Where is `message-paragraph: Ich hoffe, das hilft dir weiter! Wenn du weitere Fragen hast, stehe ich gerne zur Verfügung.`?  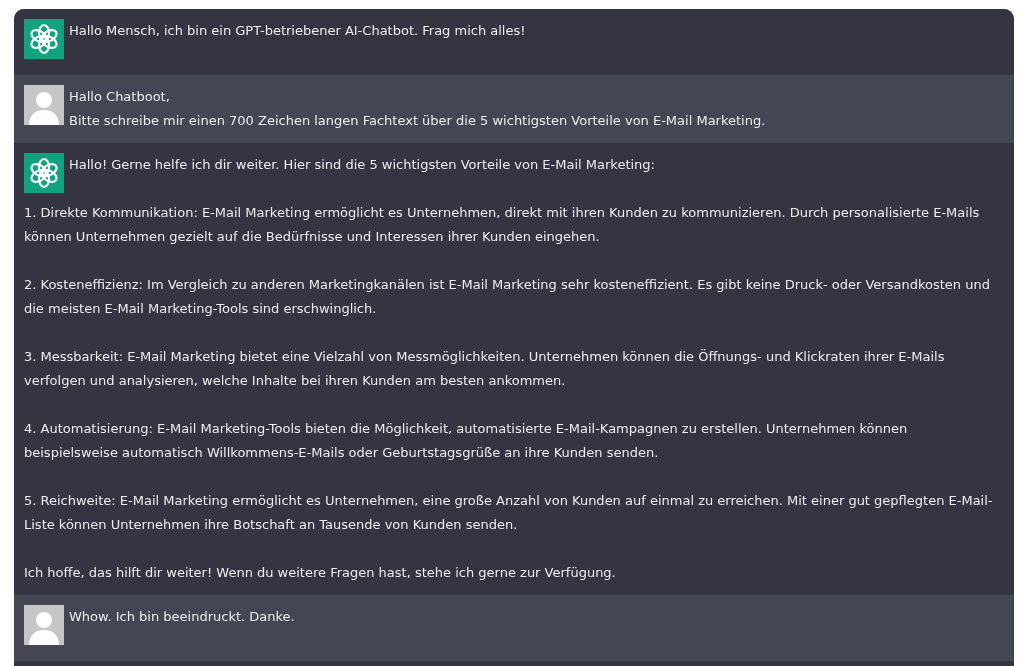 message-paragraph: Ich hoffe, das hilft dir weiter! Wenn du weitere Fragen hast, stehe ich gerne zur Verfügung. is located at coordinates (320, 573).